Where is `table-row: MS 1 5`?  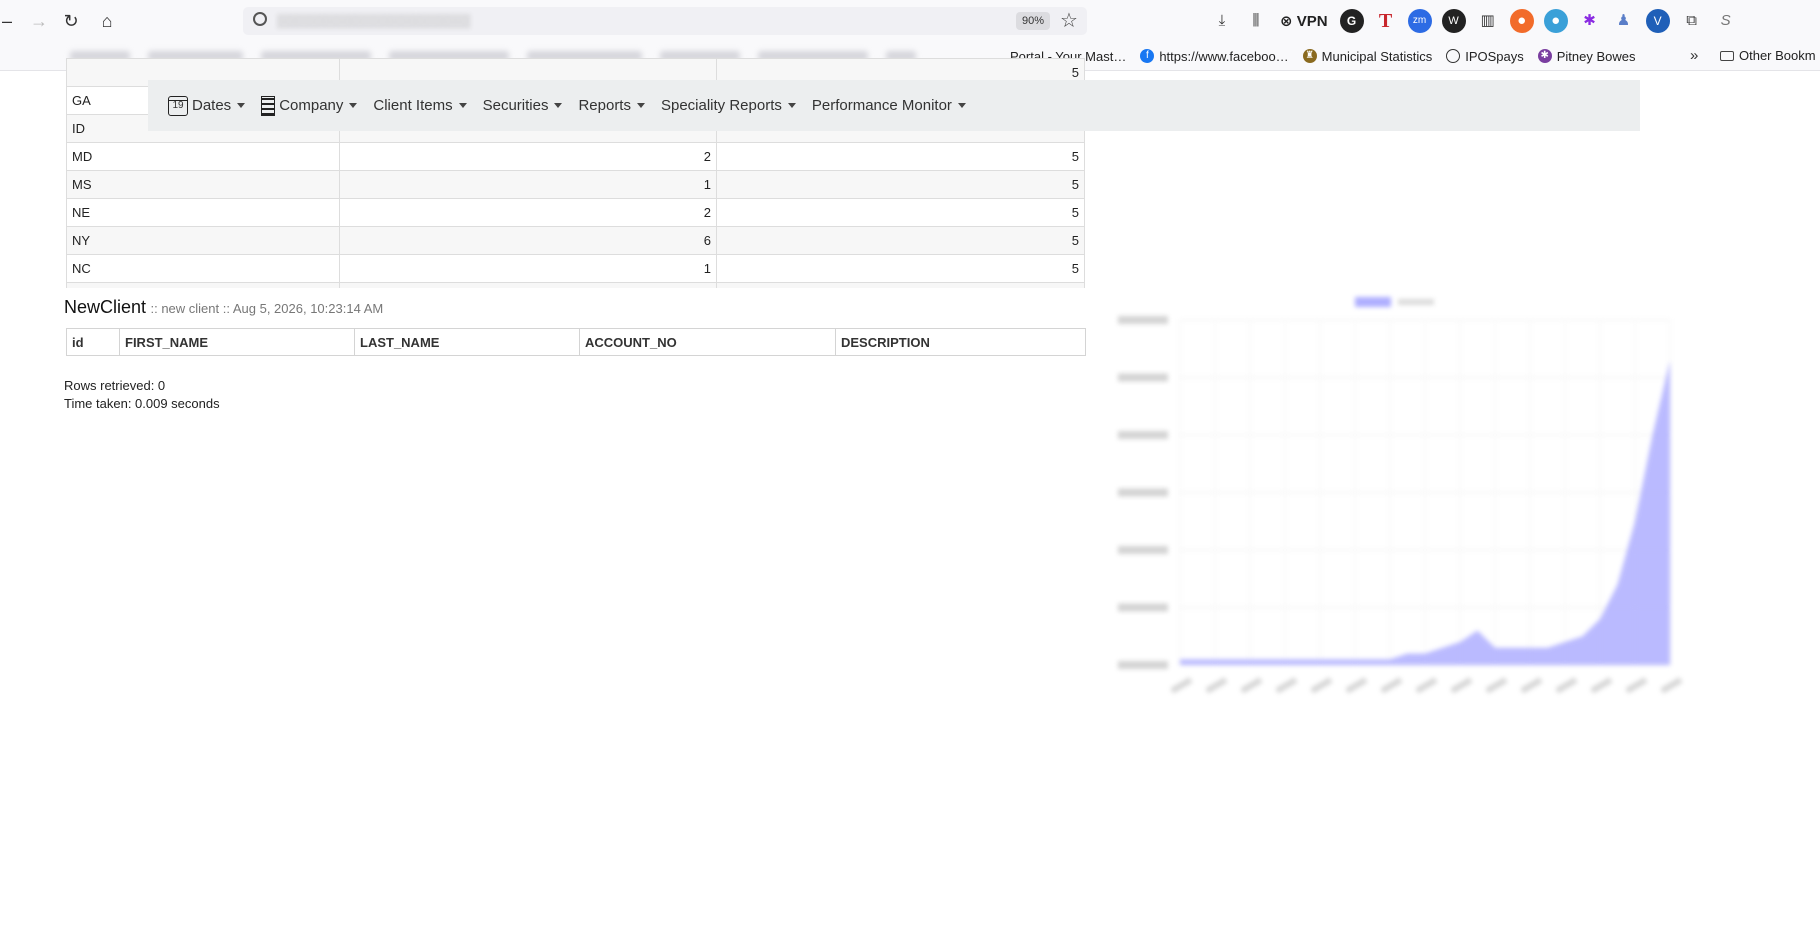
table-row: MS 1 5 is located at coordinates (575, 184).